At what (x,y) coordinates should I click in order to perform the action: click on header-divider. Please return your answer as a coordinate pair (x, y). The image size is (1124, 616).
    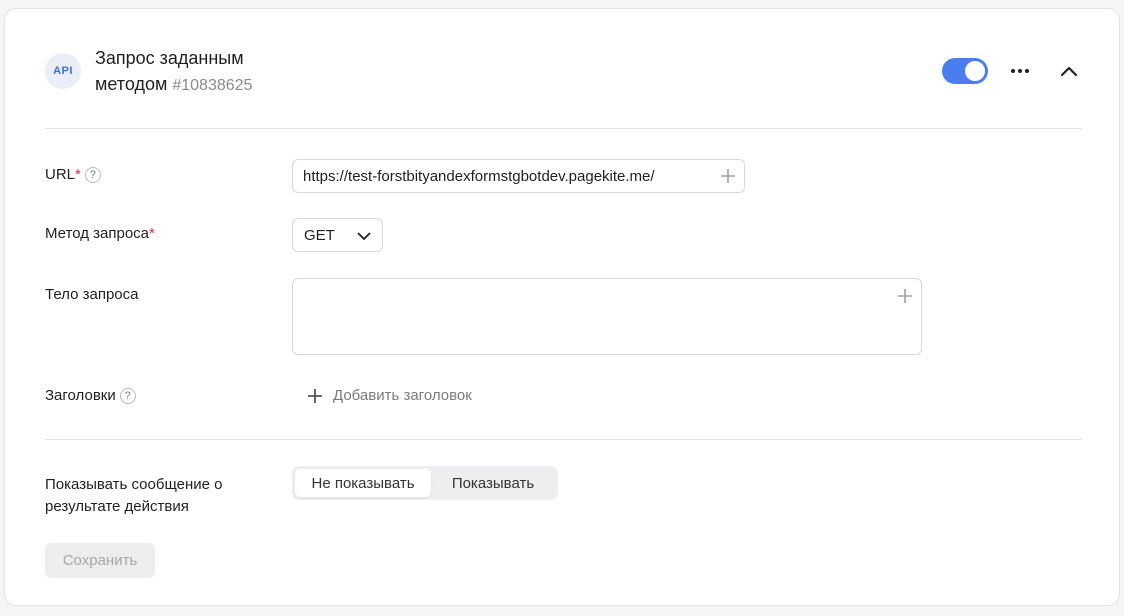
    Looking at the image, I should click on (563, 128).